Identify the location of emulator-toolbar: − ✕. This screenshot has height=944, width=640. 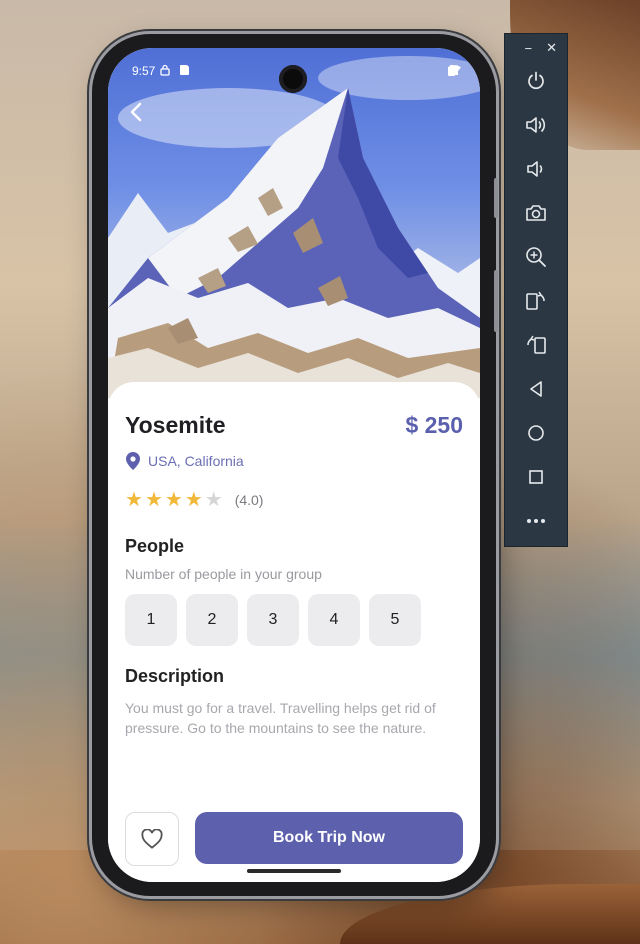
(536, 290).